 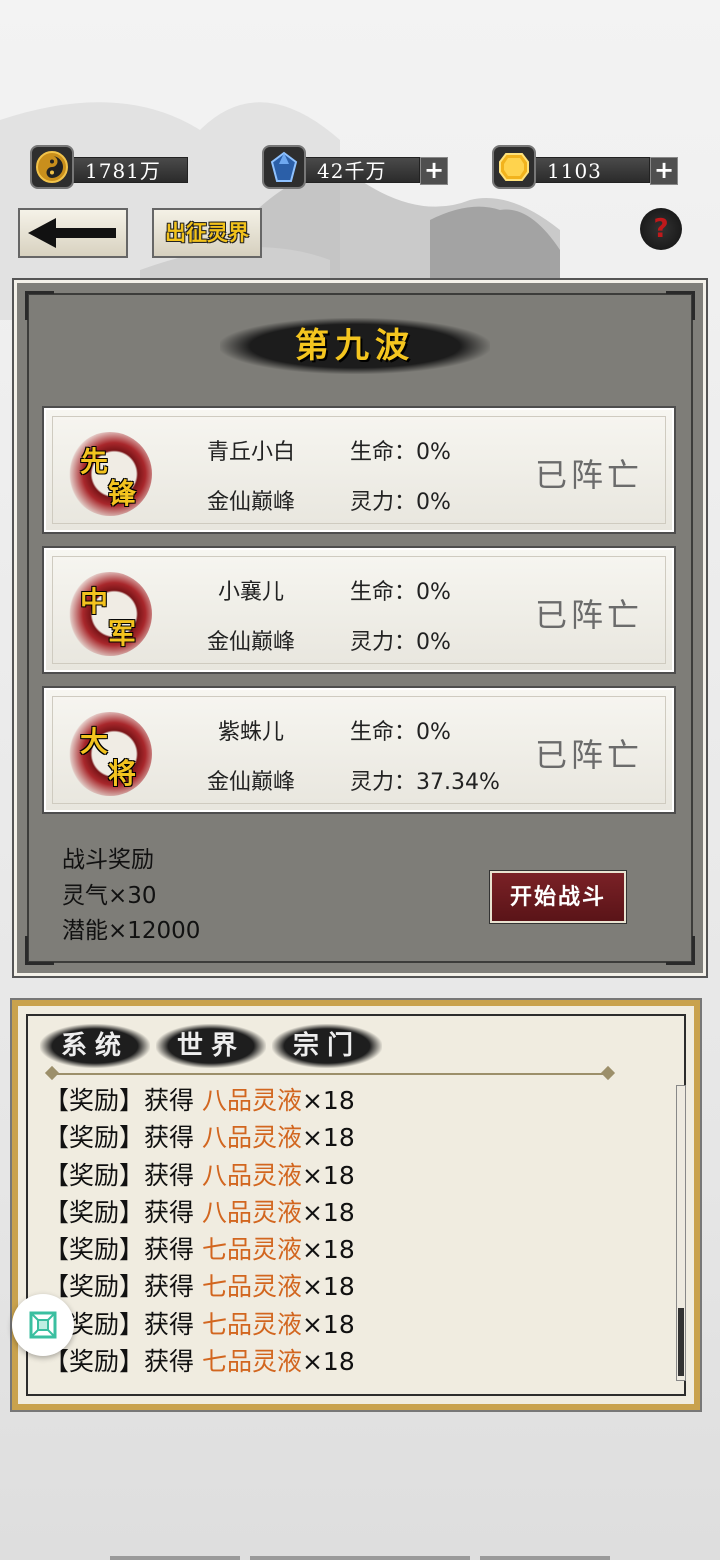 What do you see at coordinates (661, 229) in the screenshot?
I see `help-button: ?` at bounding box center [661, 229].